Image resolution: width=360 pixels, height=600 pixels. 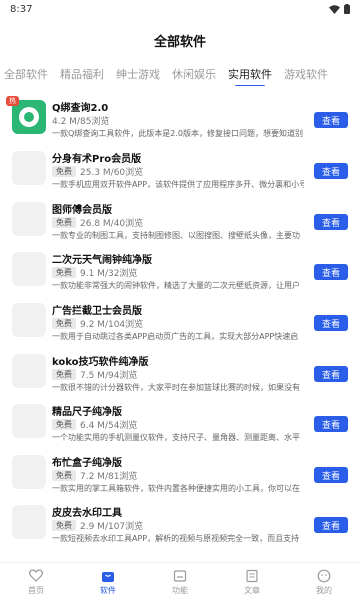 I want to click on app-name: 分身有术Pro会员版, so click(x=97, y=159).